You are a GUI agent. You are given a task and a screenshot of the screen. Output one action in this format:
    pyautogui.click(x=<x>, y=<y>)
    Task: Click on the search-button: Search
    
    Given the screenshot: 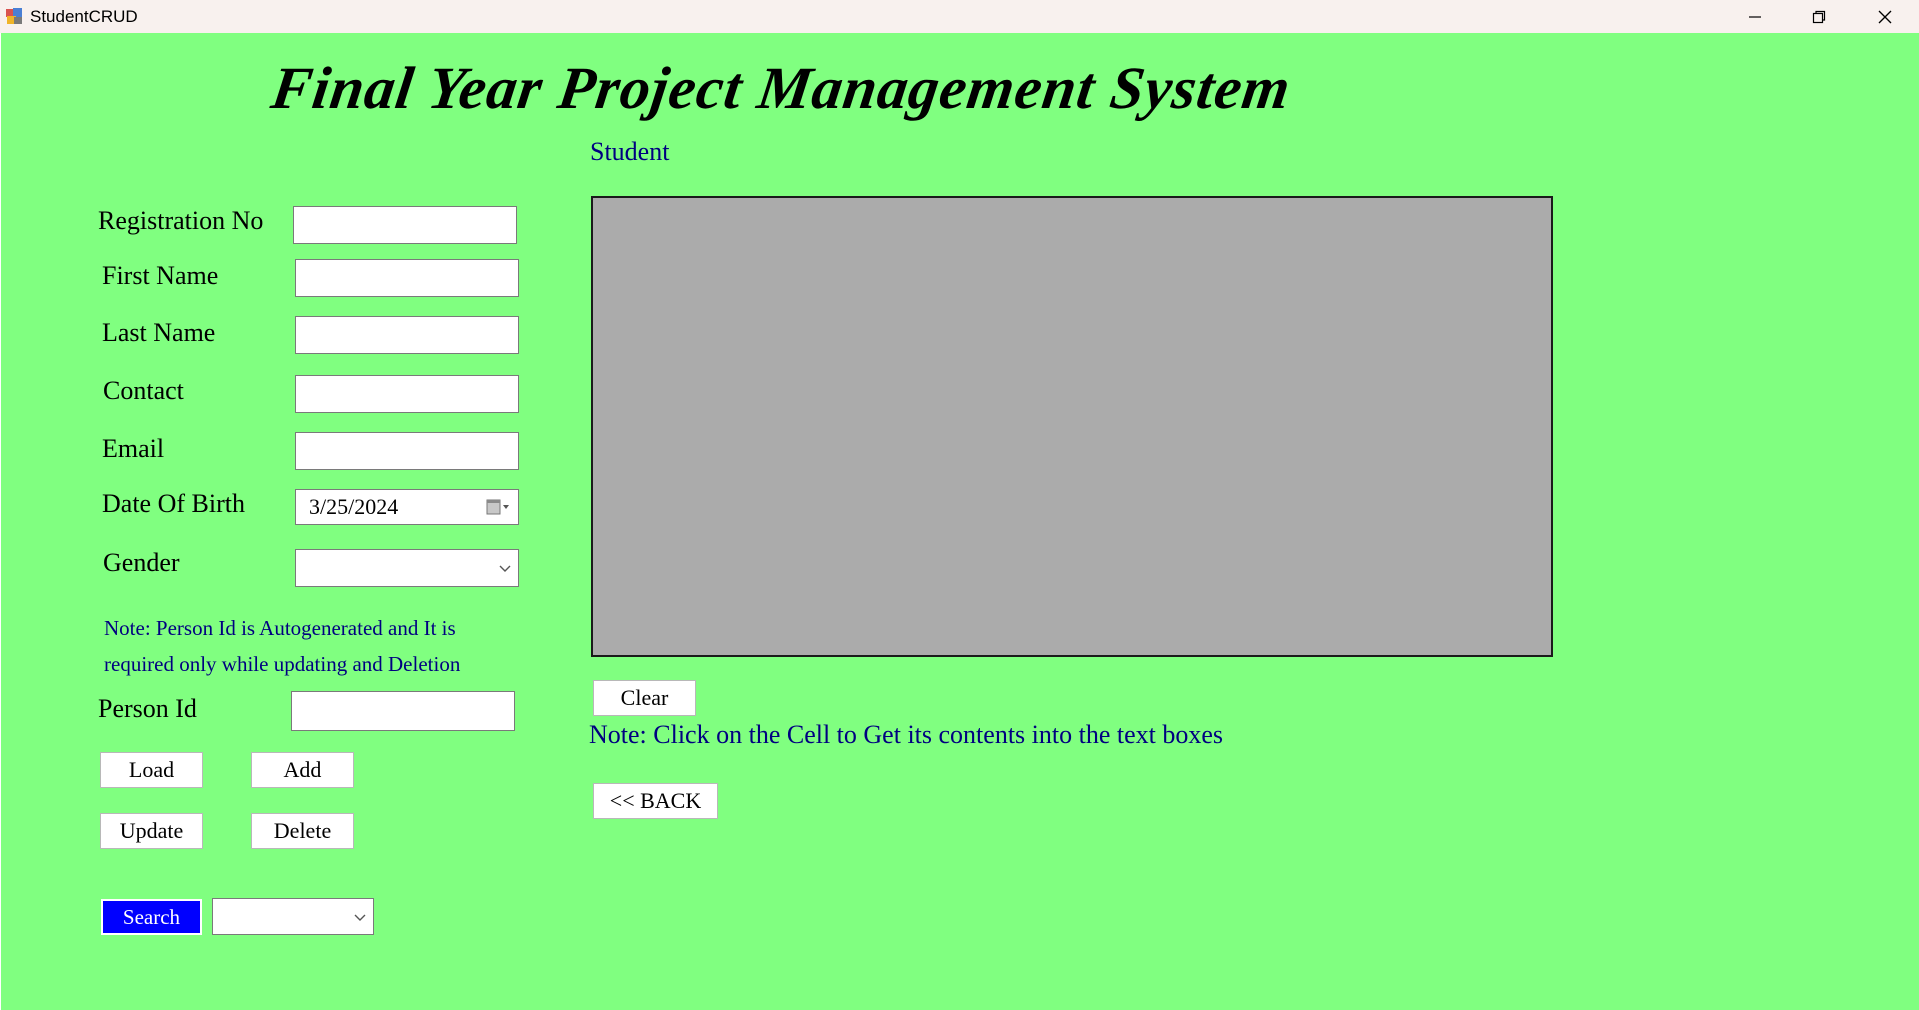 What is the action you would take?
    pyautogui.click(x=151, y=917)
    